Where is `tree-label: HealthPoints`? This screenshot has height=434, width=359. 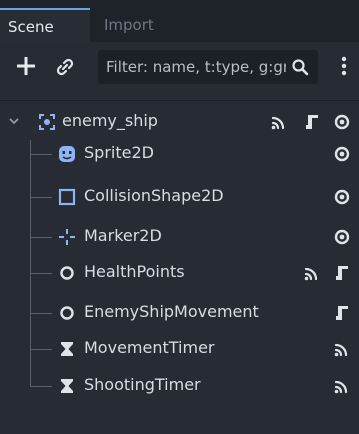 tree-label: HealthPoints is located at coordinates (134, 271).